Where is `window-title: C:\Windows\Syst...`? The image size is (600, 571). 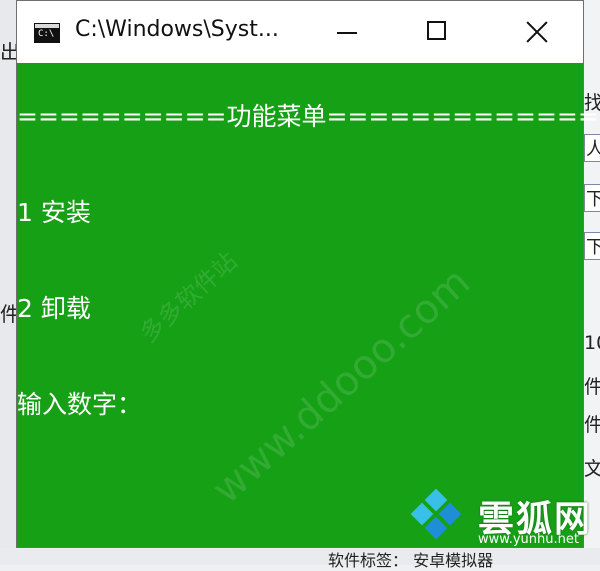 window-title: C:\Windows\Syst... is located at coordinates (177, 29).